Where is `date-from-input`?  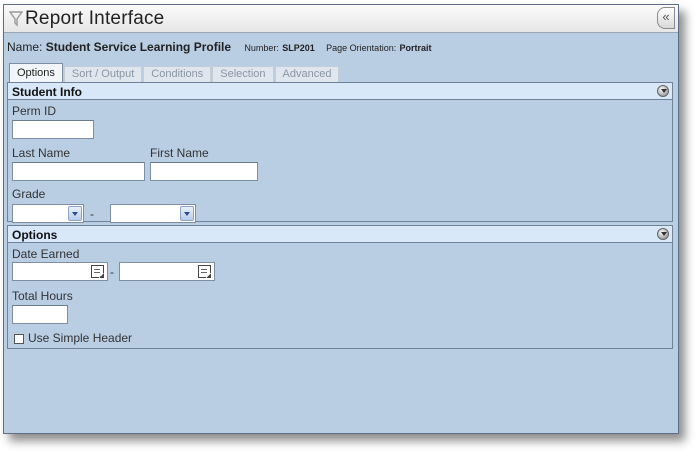
date-from-input is located at coordinates (60, 271).